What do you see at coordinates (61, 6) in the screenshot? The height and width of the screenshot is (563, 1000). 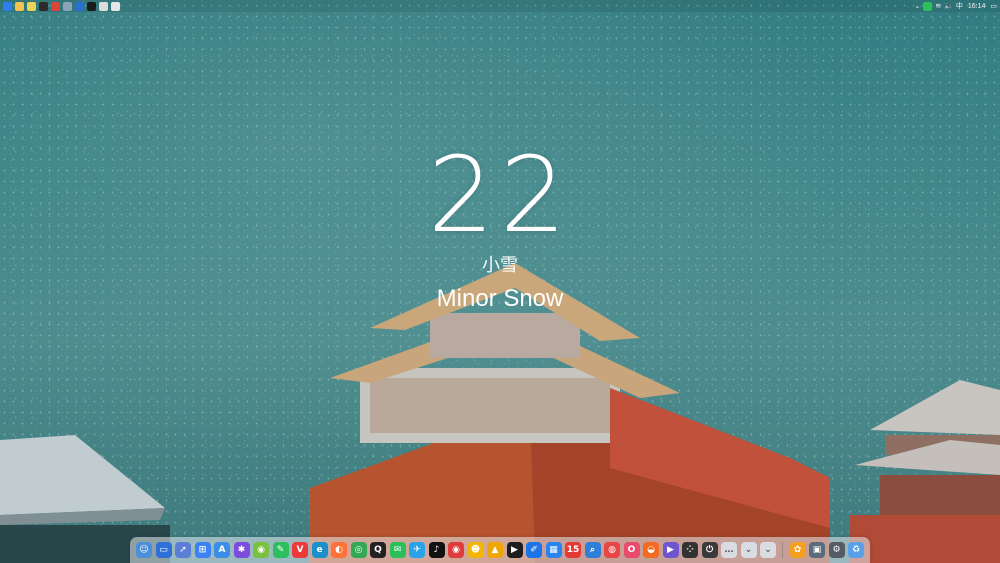 I see `top-panel-app-list` at bounding box center [61, 6].